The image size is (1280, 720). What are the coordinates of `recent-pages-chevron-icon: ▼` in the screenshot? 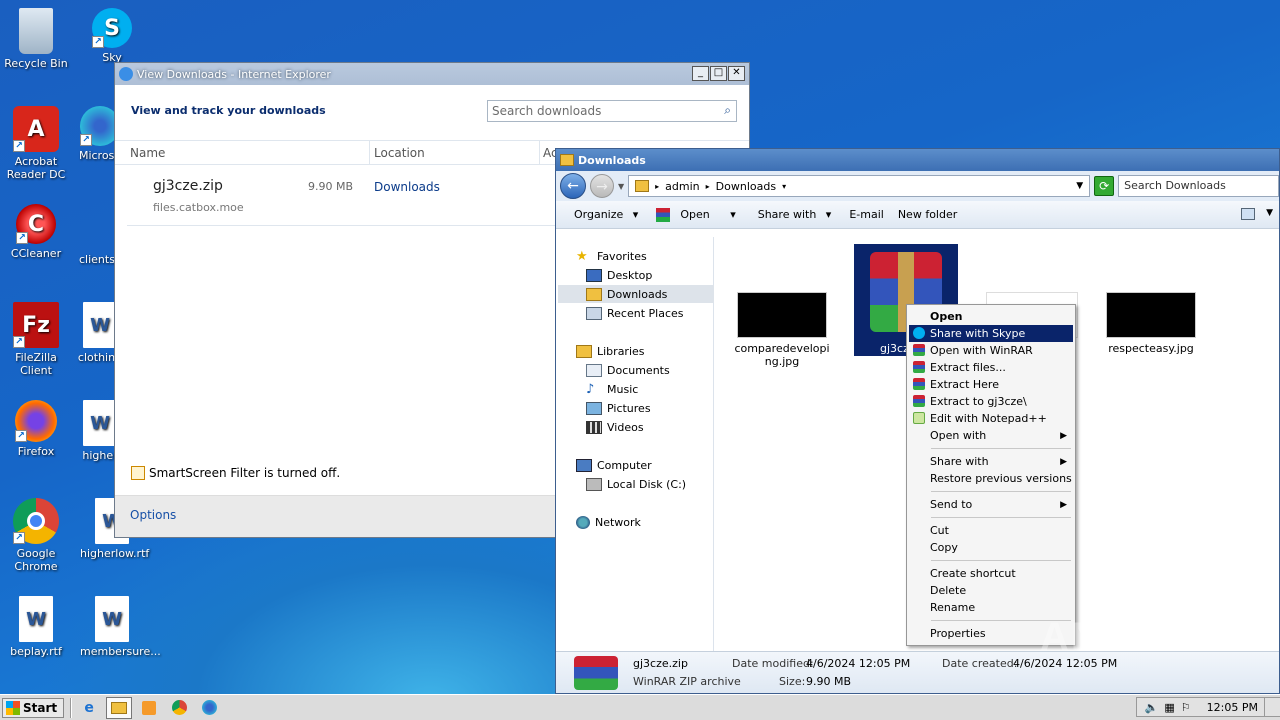 It's located at (621, 186).